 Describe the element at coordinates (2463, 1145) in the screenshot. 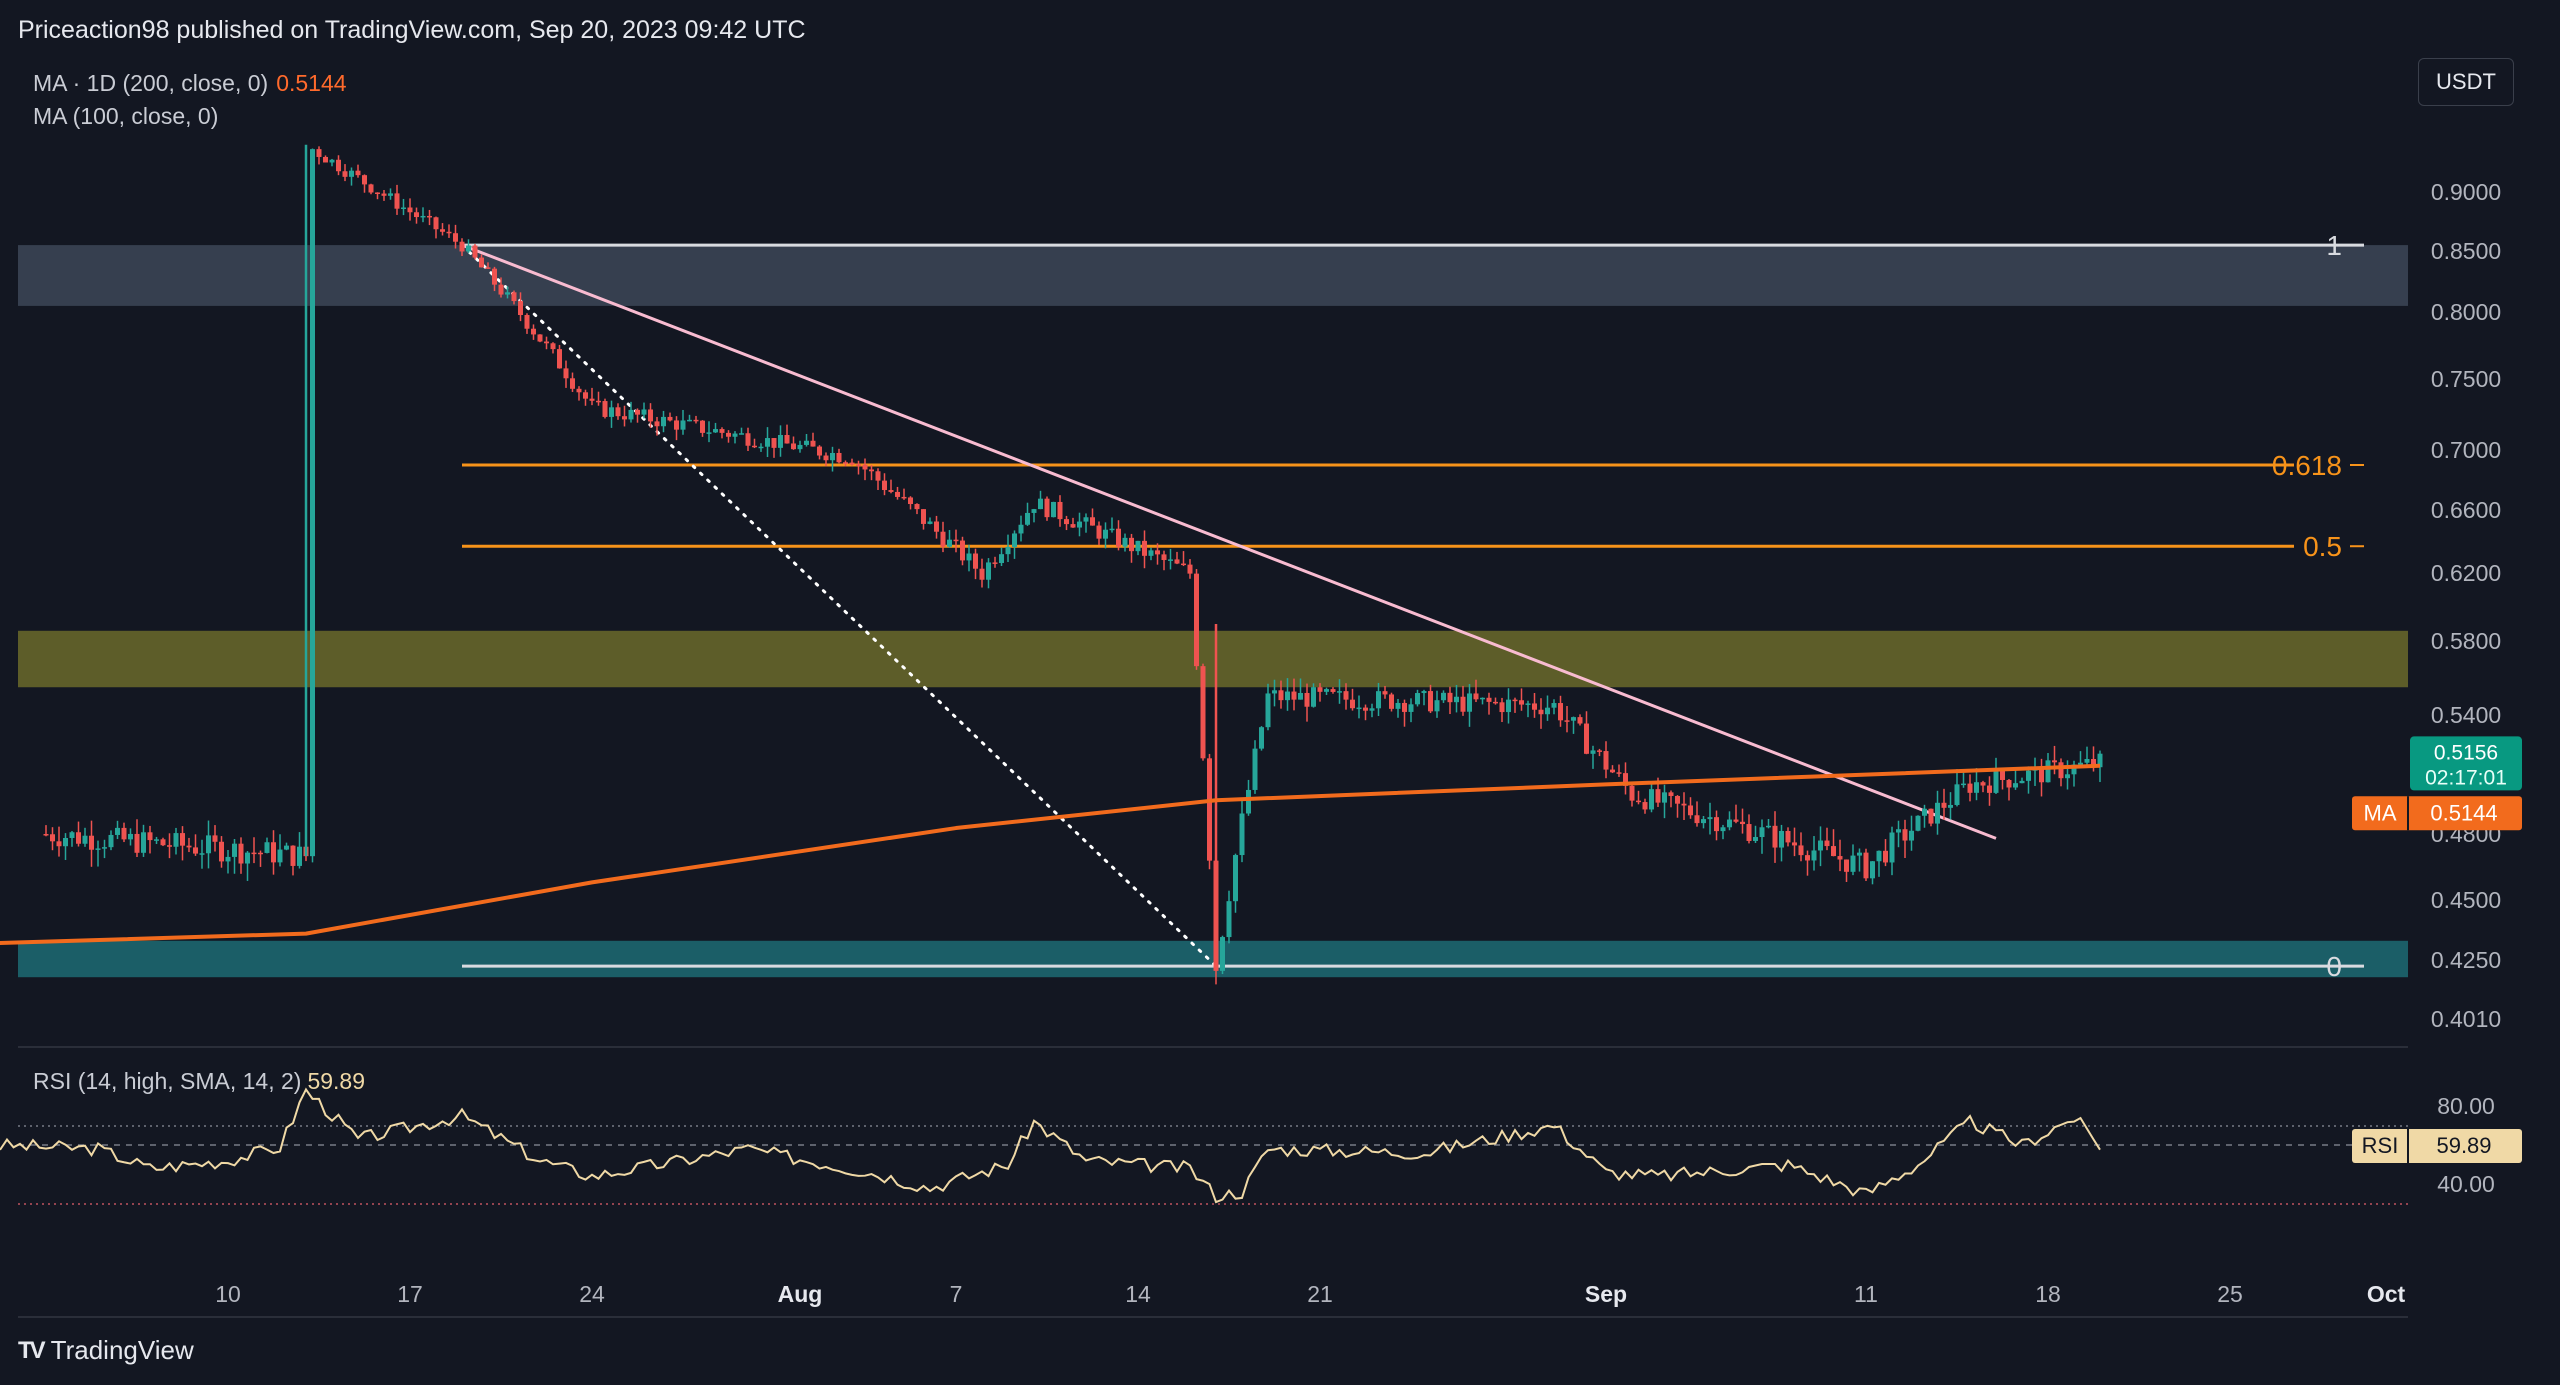

I see `rsi-tag-value: 59.89` at that location.